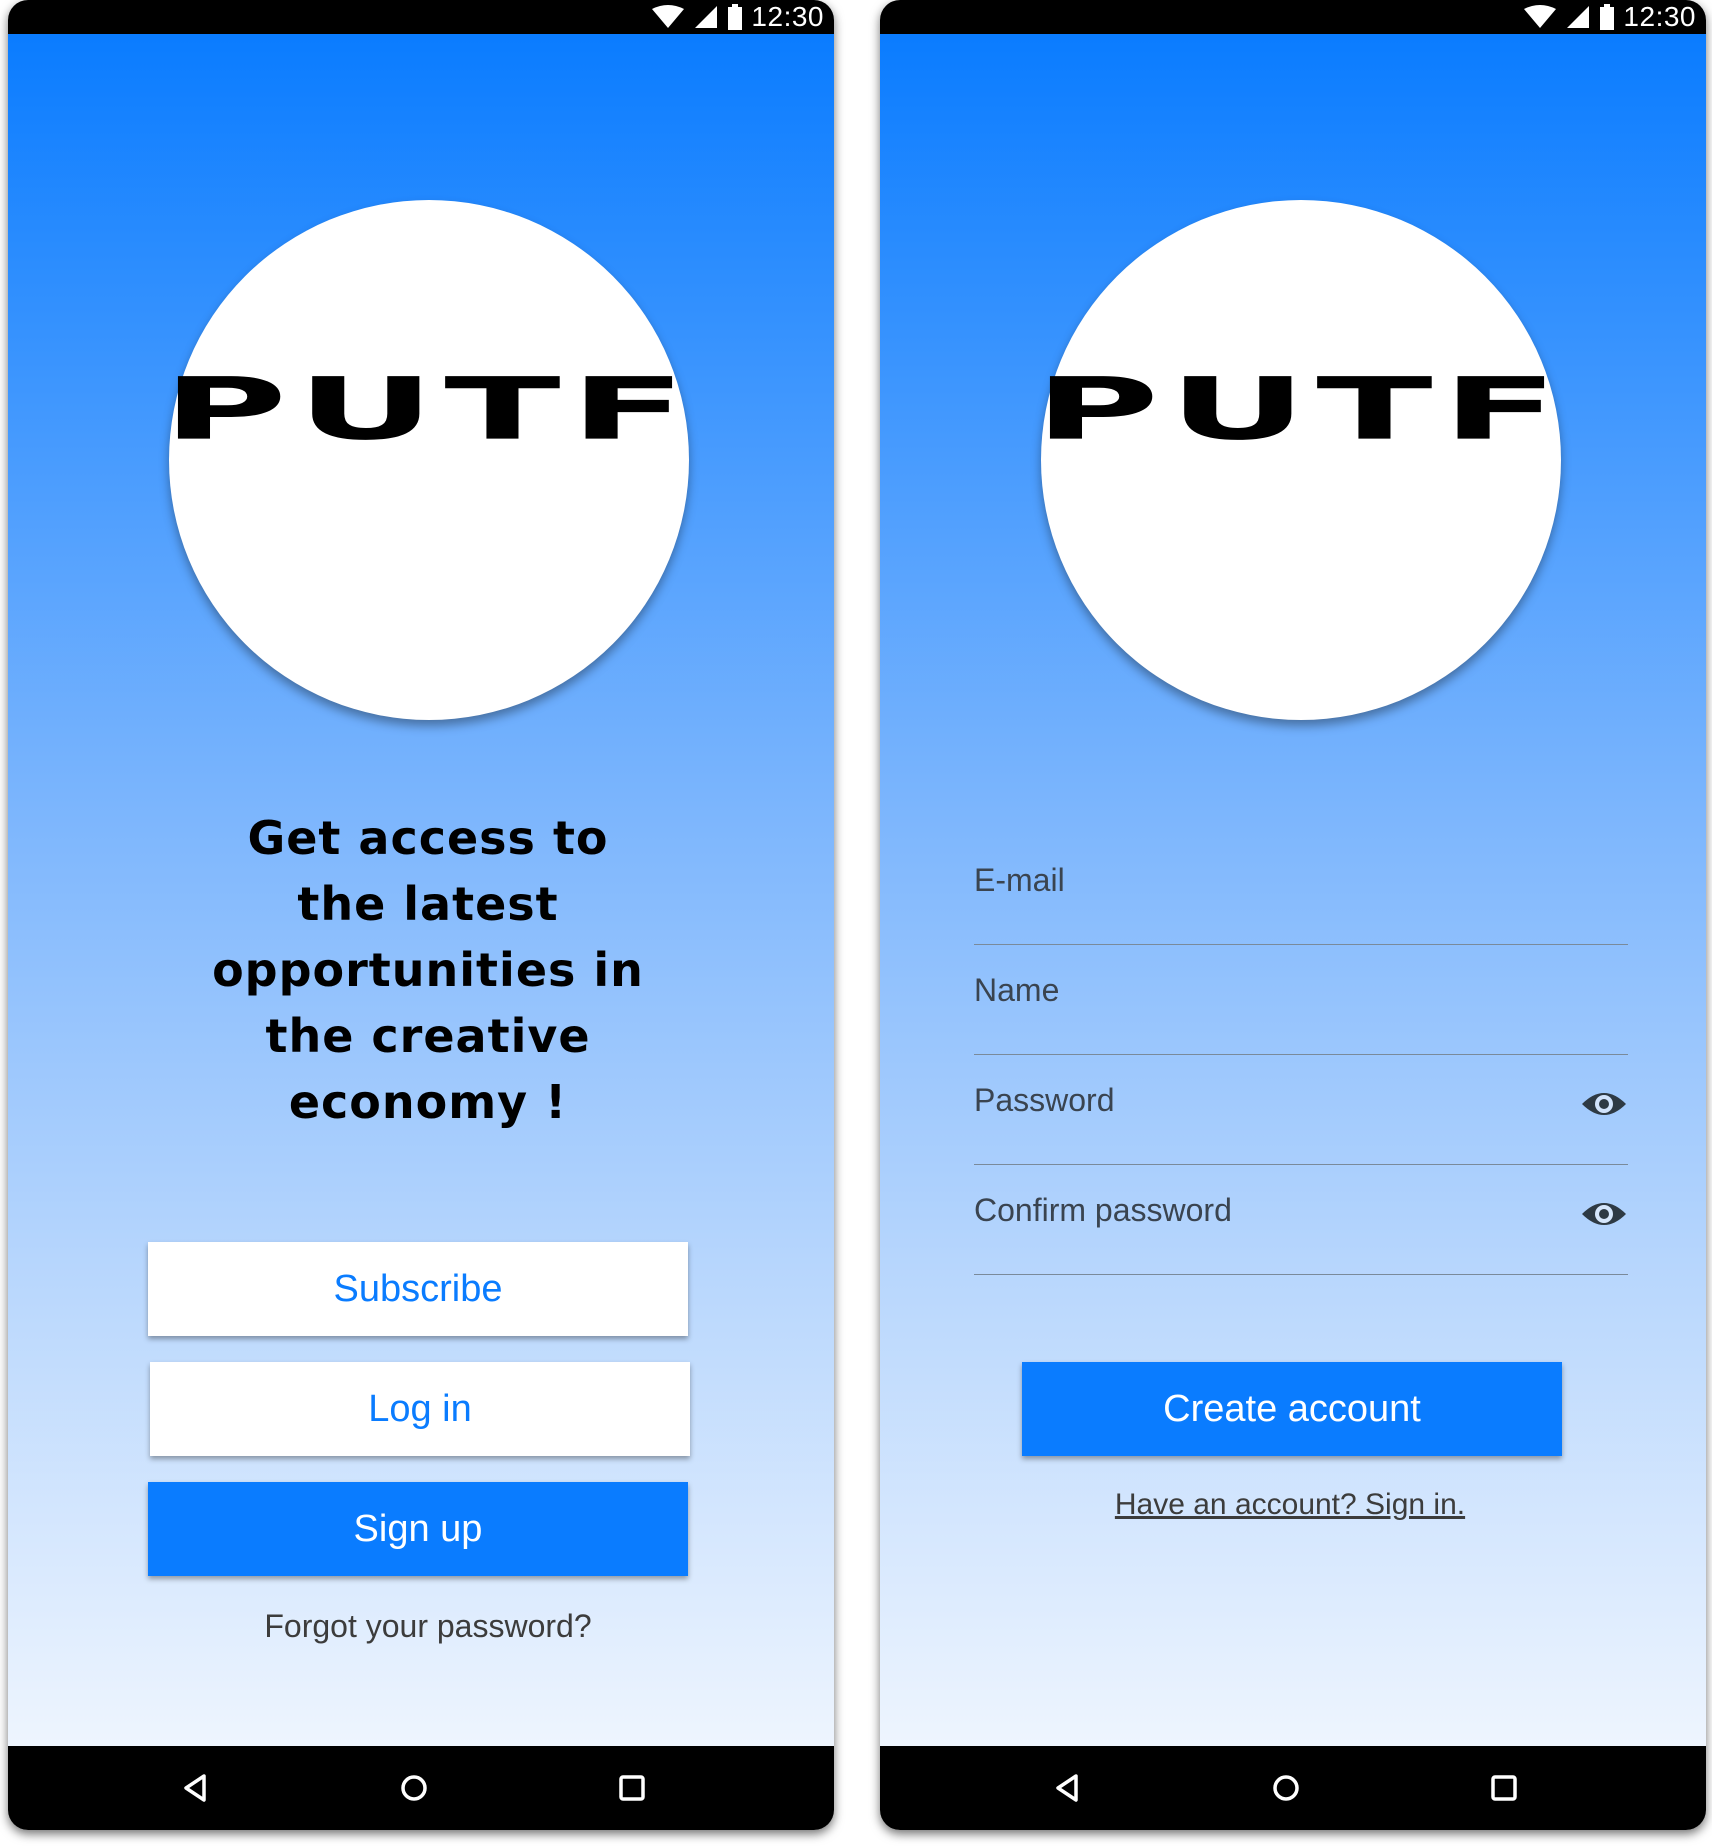 This screenshot has height=1848, width=1712. I want to click on confirm-password-field: Confirm password, so click(1301, 1219).